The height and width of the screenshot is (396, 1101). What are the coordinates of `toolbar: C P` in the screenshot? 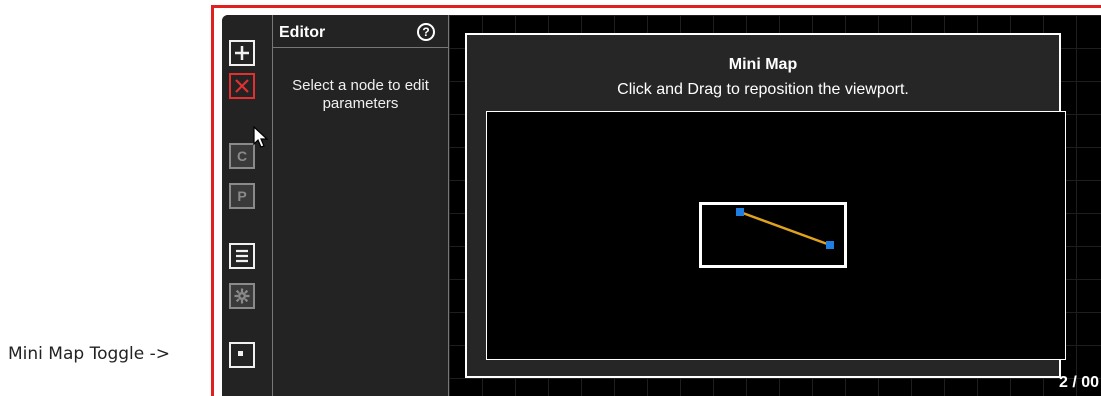 It's located at (247, 205).